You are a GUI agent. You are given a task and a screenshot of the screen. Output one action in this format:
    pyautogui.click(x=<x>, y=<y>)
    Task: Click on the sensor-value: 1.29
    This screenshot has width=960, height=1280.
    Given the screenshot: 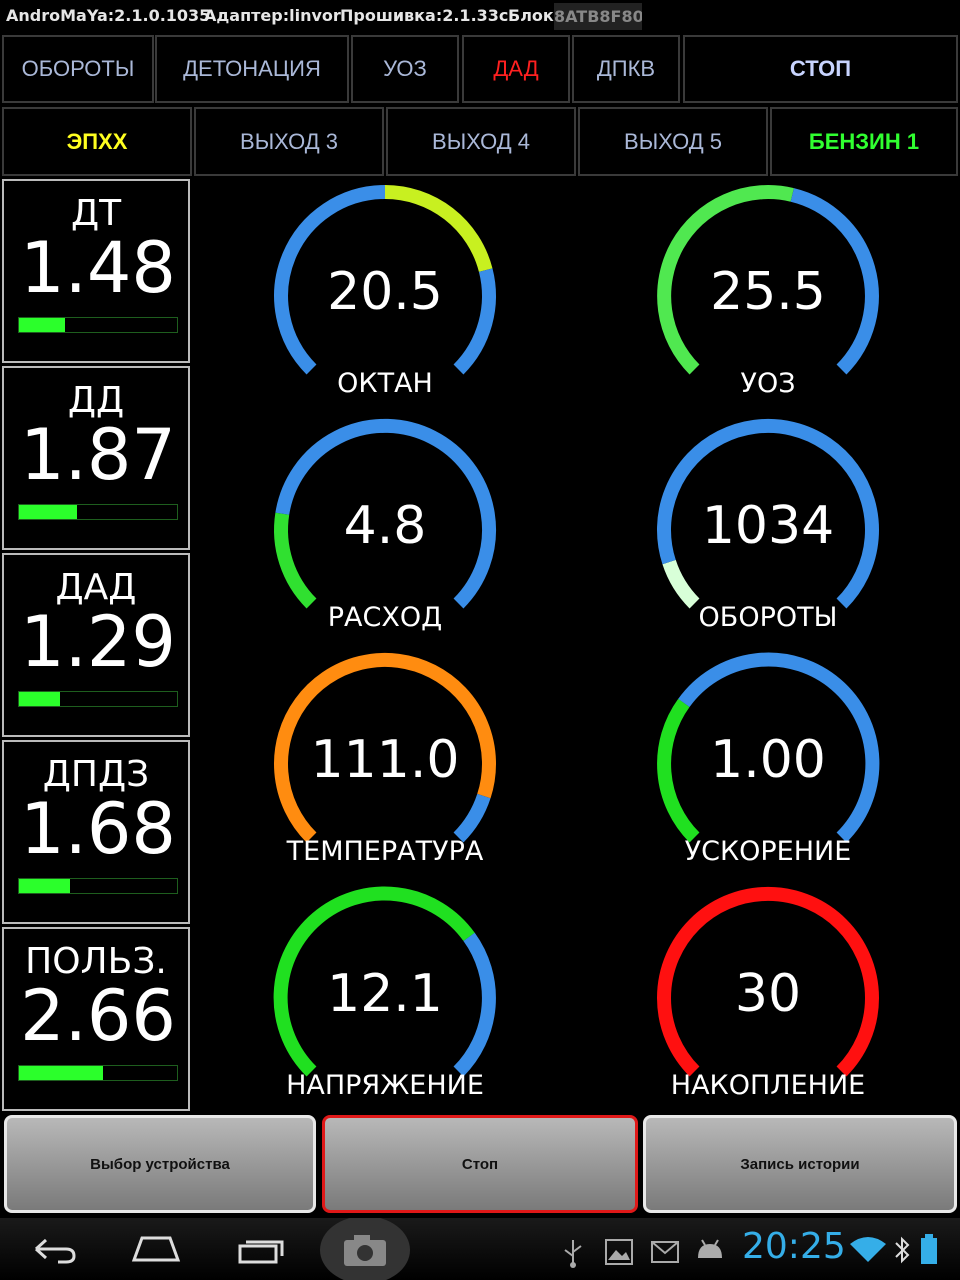 What is the action you would take?
    pyautogui.click(x=98, y=642)
    